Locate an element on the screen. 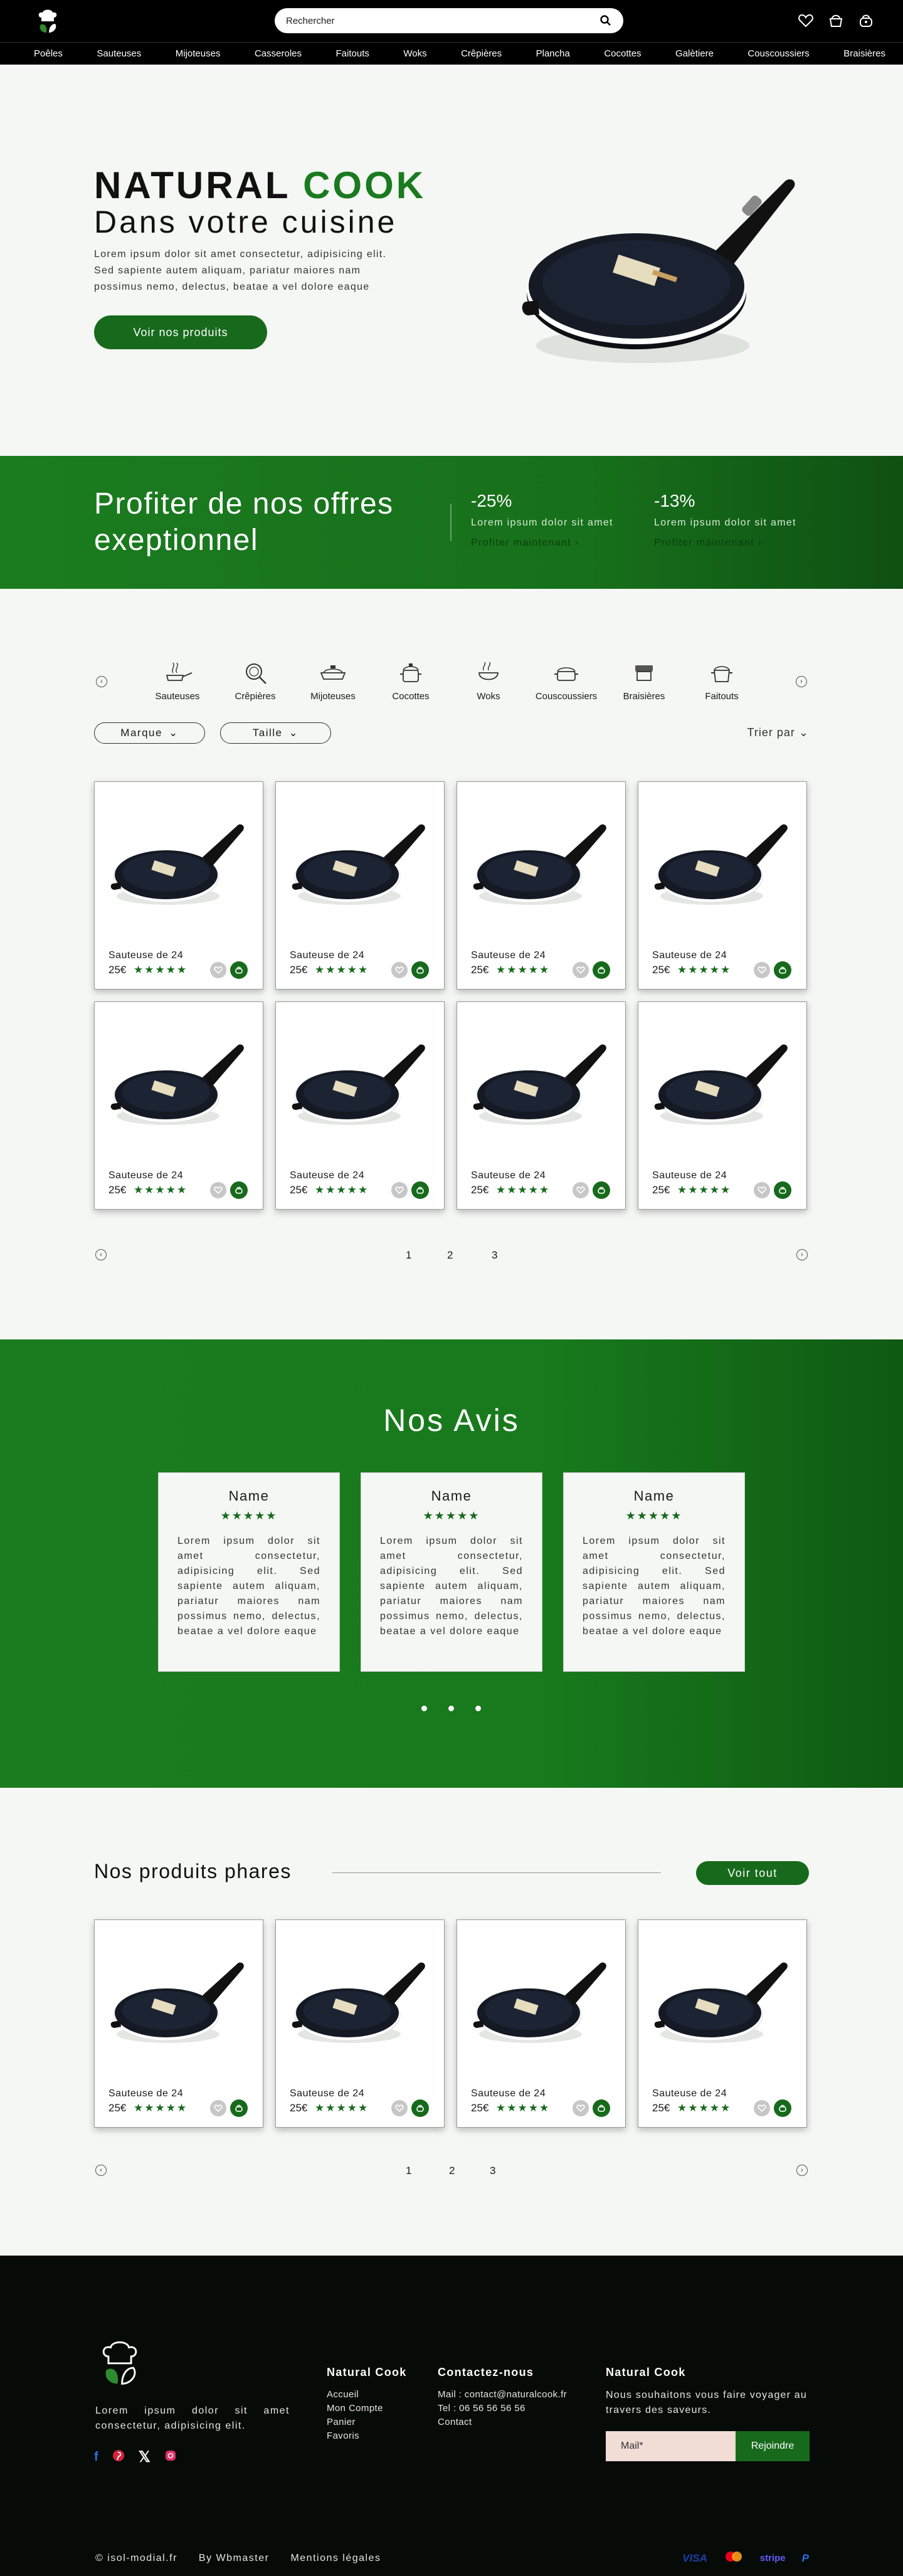 Image resolution: width=903 pixels, height=2576 pixels. size-filter: Taille ⌄ is located at coordinates (275, 733).